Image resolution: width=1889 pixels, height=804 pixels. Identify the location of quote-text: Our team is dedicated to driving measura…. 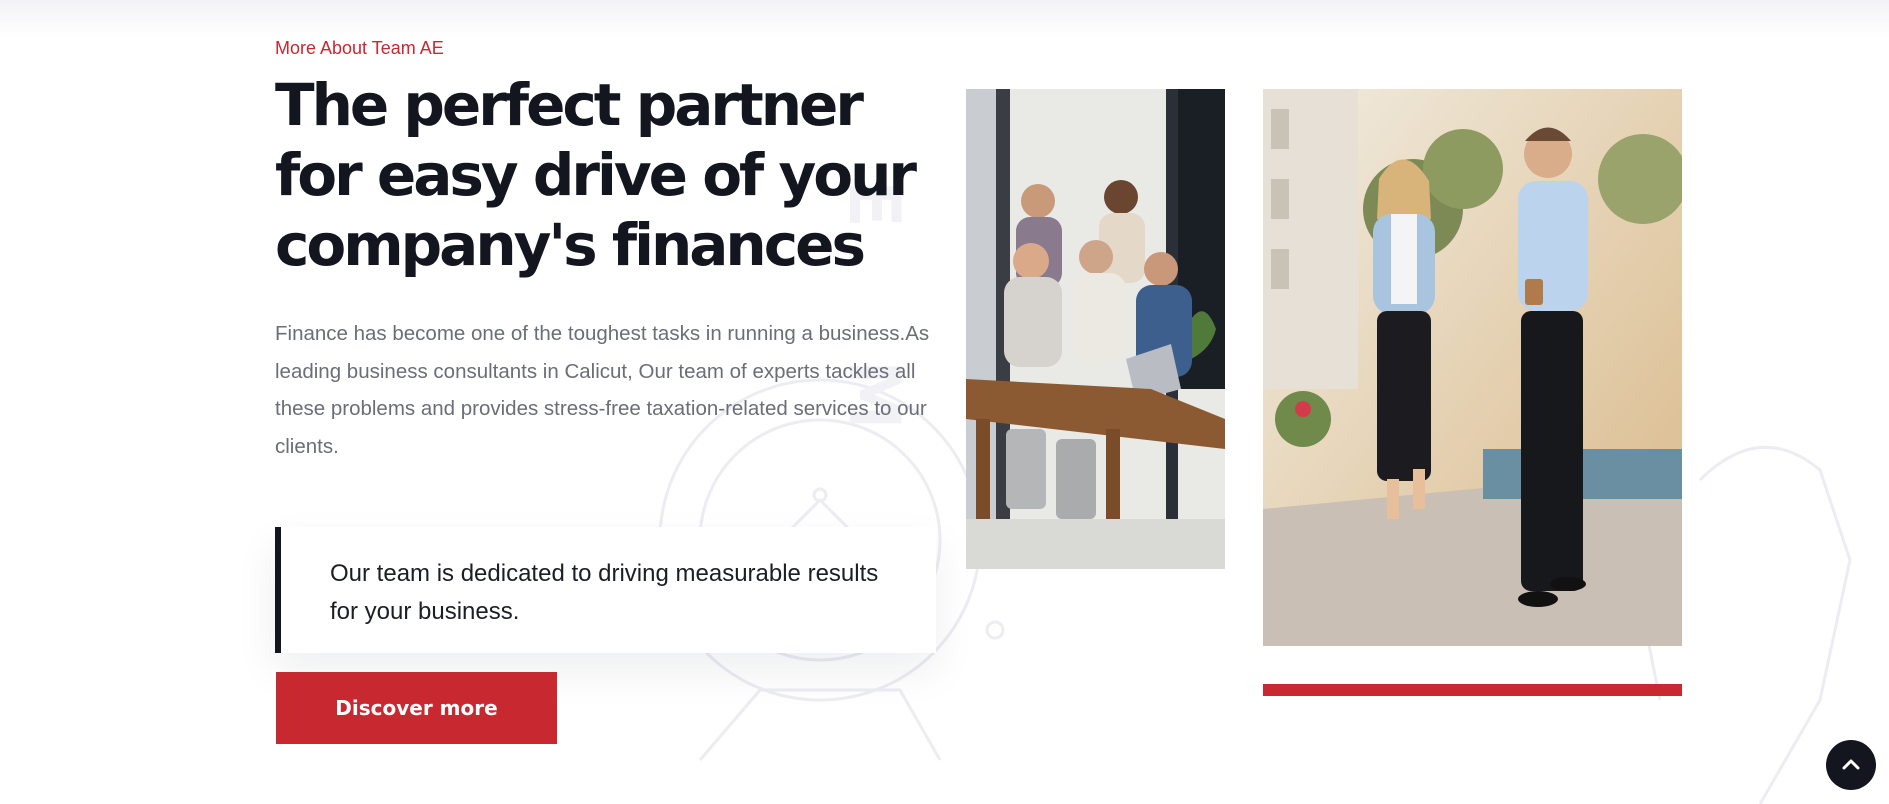
(604, 592).